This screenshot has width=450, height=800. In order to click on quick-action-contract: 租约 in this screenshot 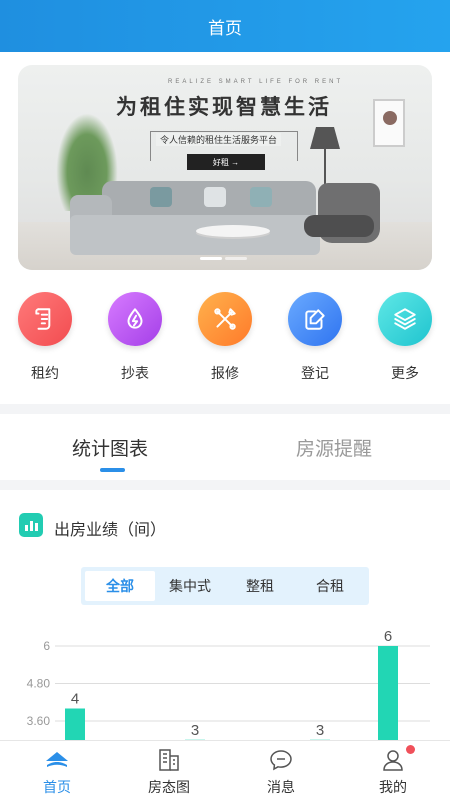, I will do `click(45, 337)`.